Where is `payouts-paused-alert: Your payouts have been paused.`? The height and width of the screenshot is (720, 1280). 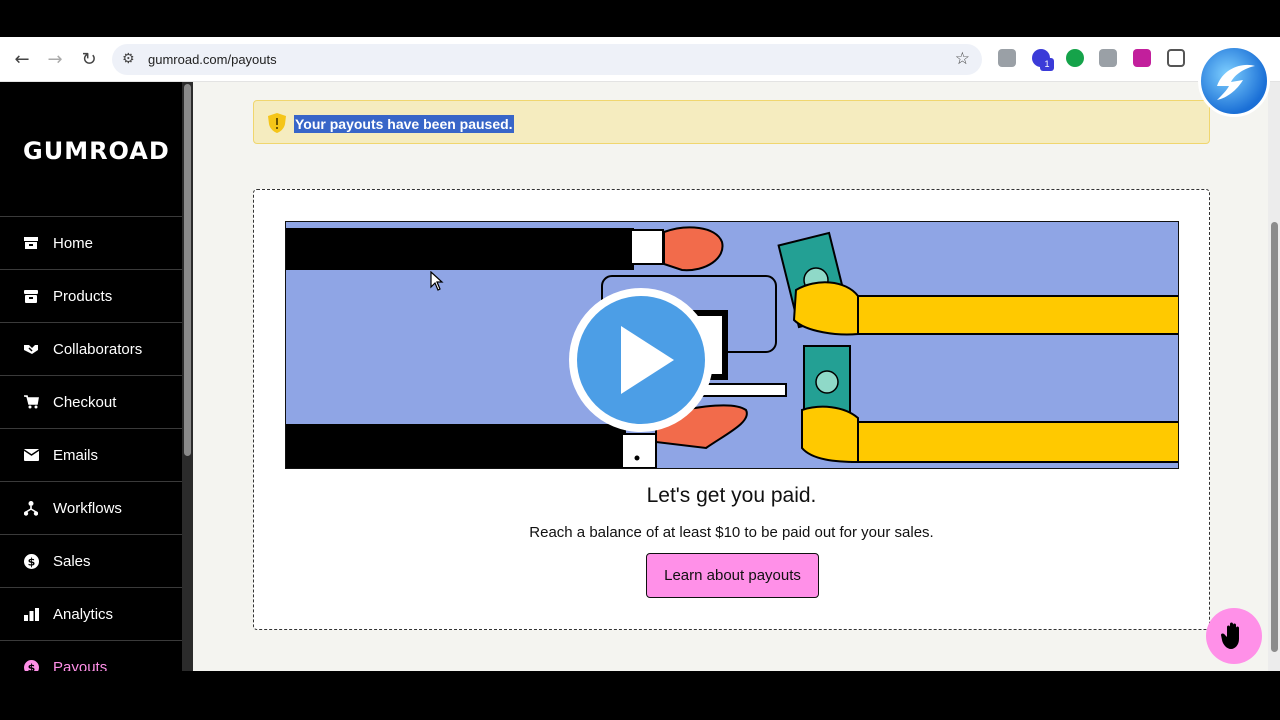 payouts-paused-alert: Your payouts have been paused. is located at coordinates (731, 122).